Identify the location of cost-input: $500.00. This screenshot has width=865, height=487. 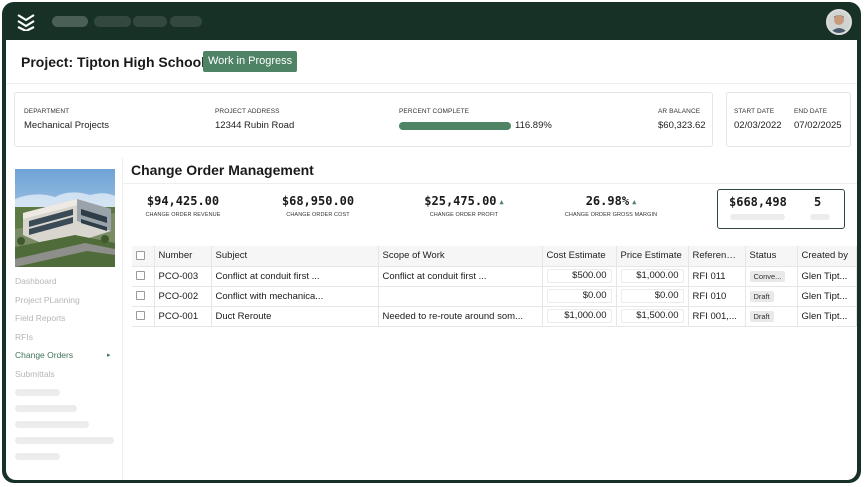
(579, 276).